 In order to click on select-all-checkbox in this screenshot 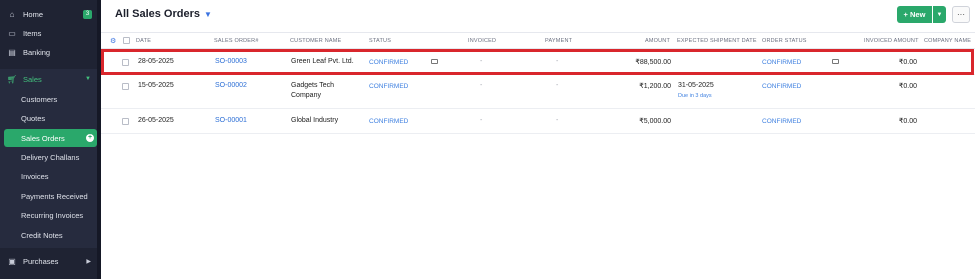, I will do `click(126, 40)`.